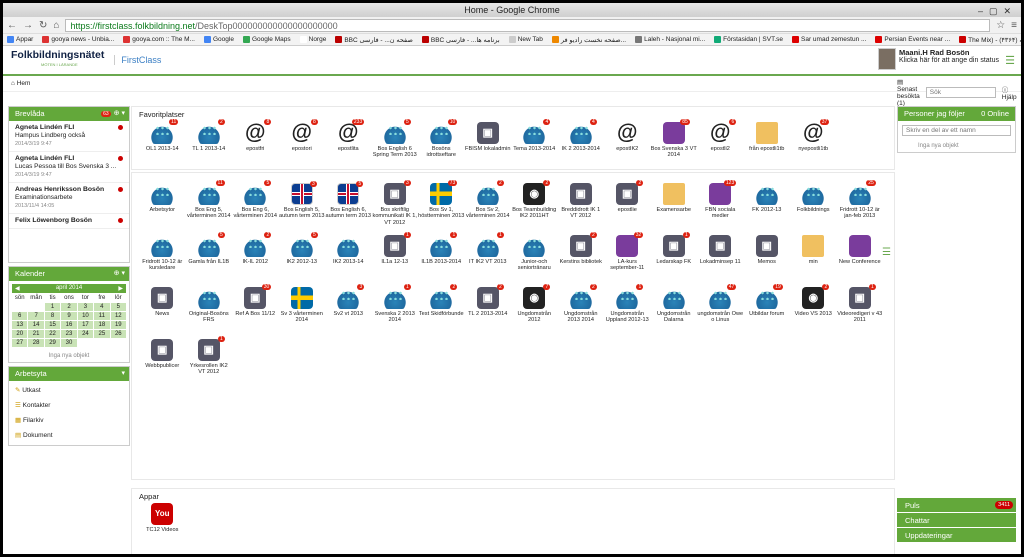  I want to click on mailbox-controls: 63 ⊕ ▾, so click(113, 114).